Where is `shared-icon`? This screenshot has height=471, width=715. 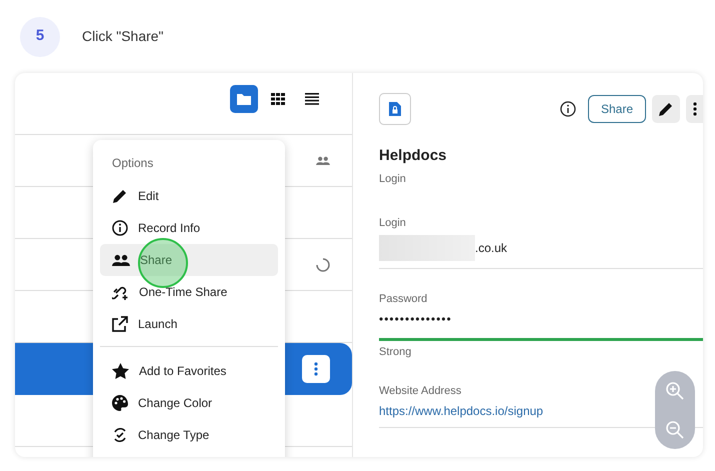
shared-icon is located at coordinates (323, 161).